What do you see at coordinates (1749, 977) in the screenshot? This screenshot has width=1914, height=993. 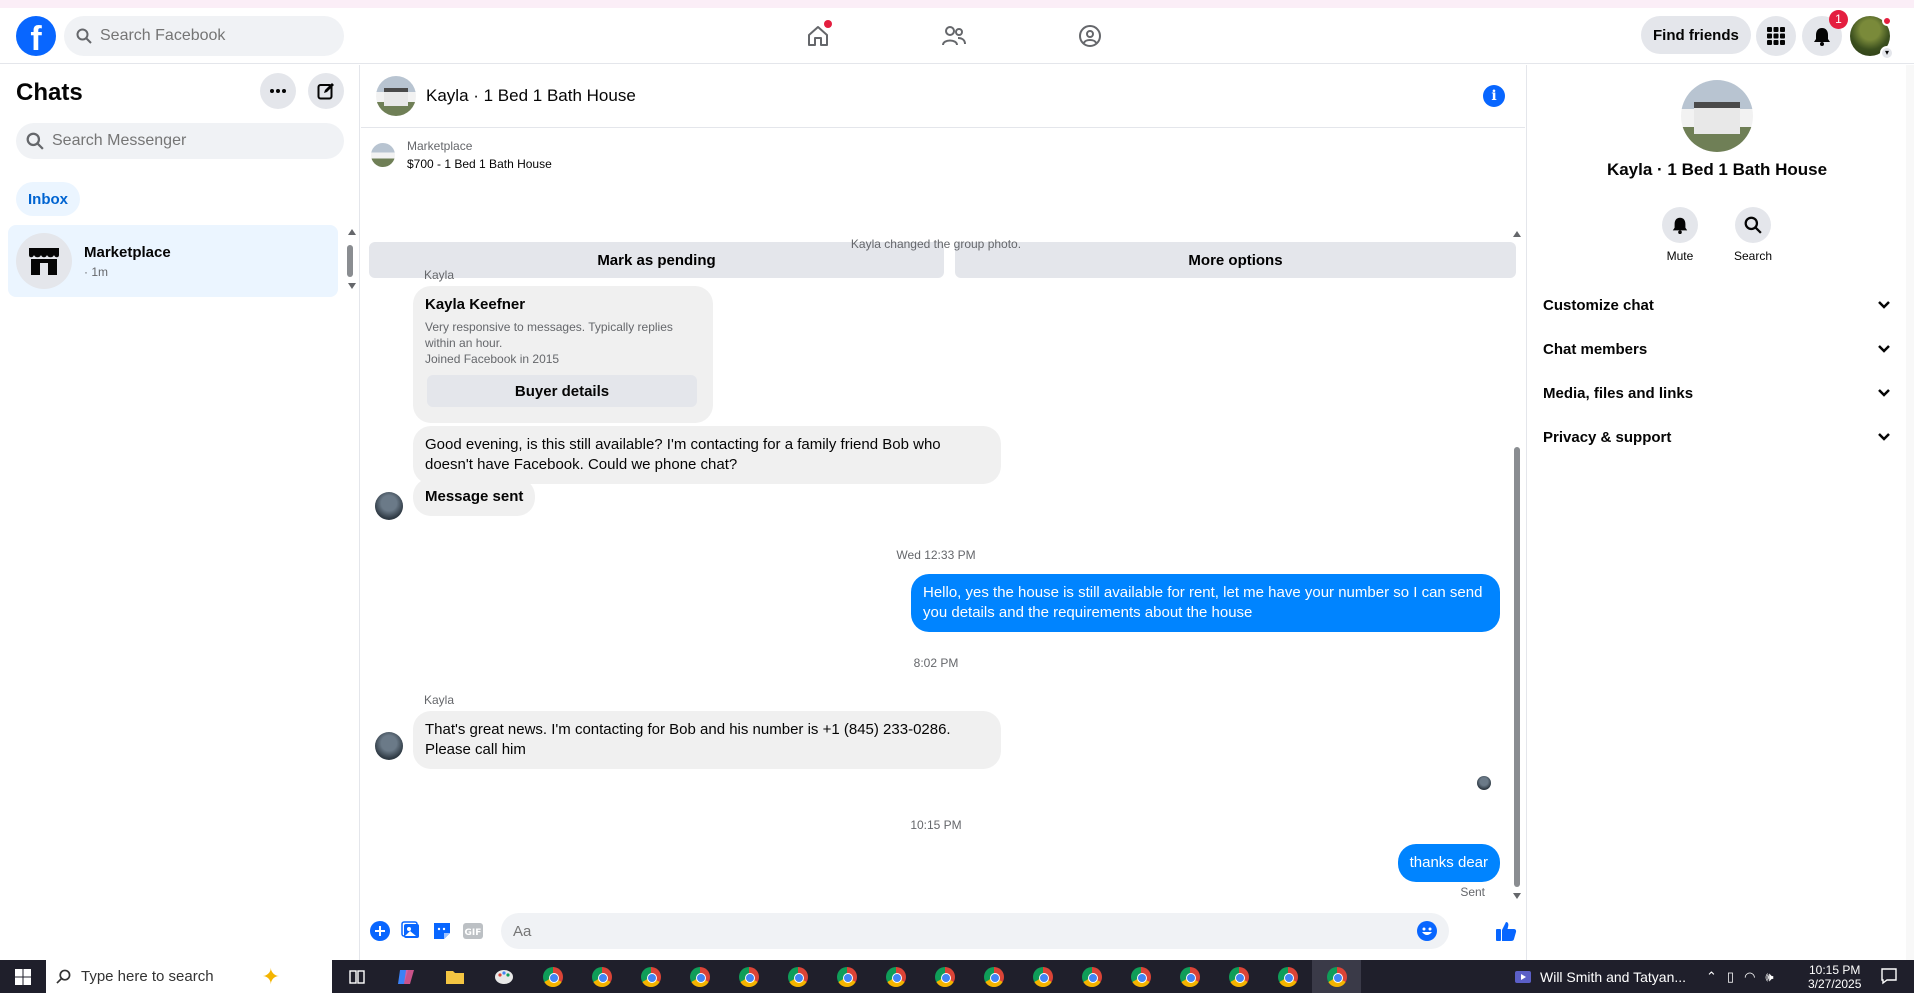 I see `wifi-icon: ◠` at bounding box center [1749, 977].